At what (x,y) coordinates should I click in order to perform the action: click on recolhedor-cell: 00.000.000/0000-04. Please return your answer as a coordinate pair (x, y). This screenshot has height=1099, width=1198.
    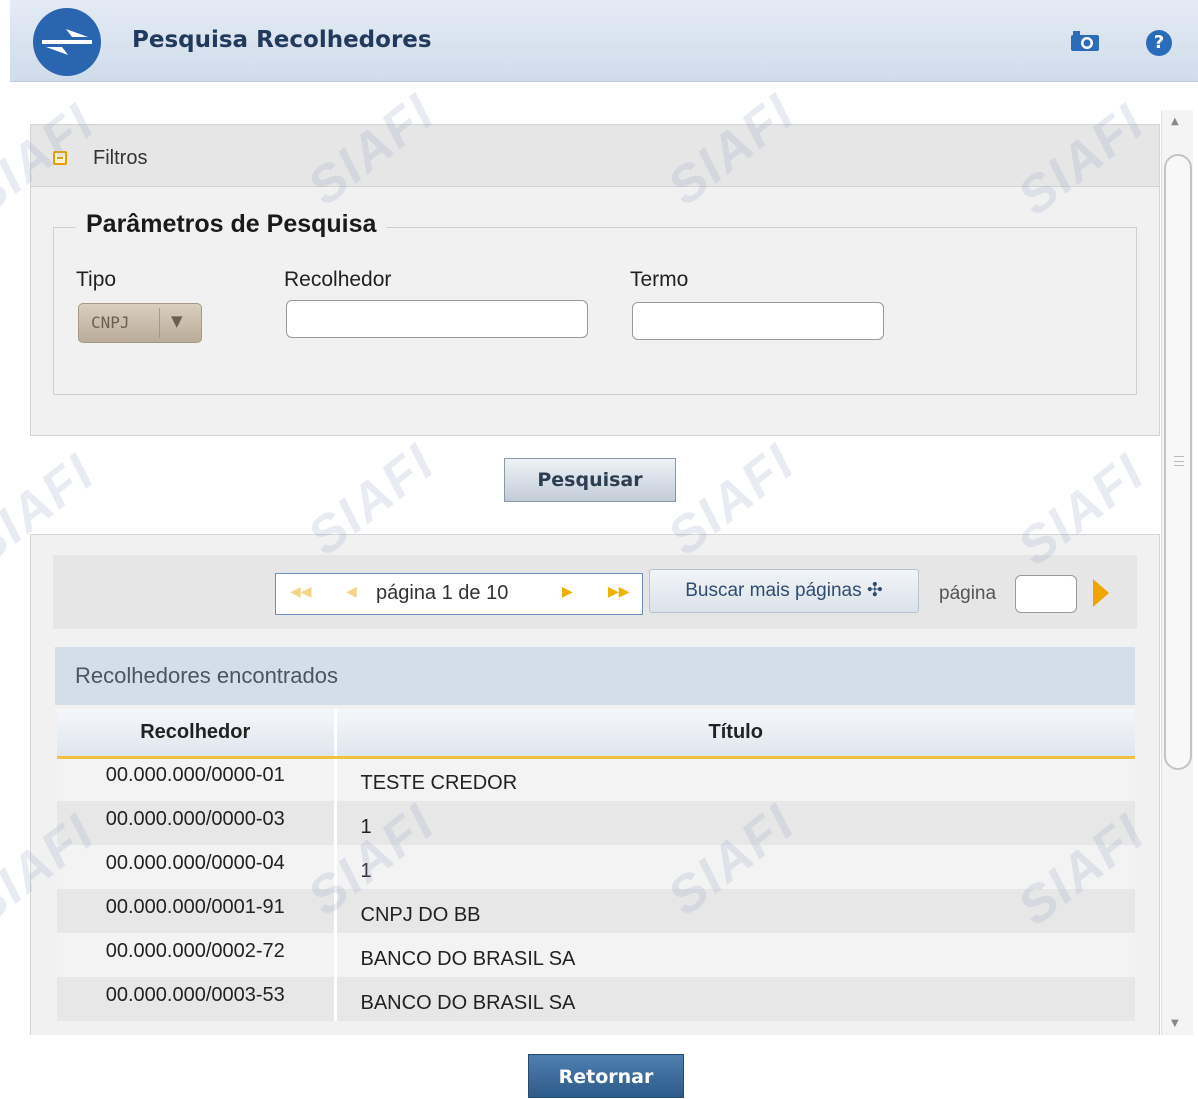
    Looking at the image, I should click on (197, 867).